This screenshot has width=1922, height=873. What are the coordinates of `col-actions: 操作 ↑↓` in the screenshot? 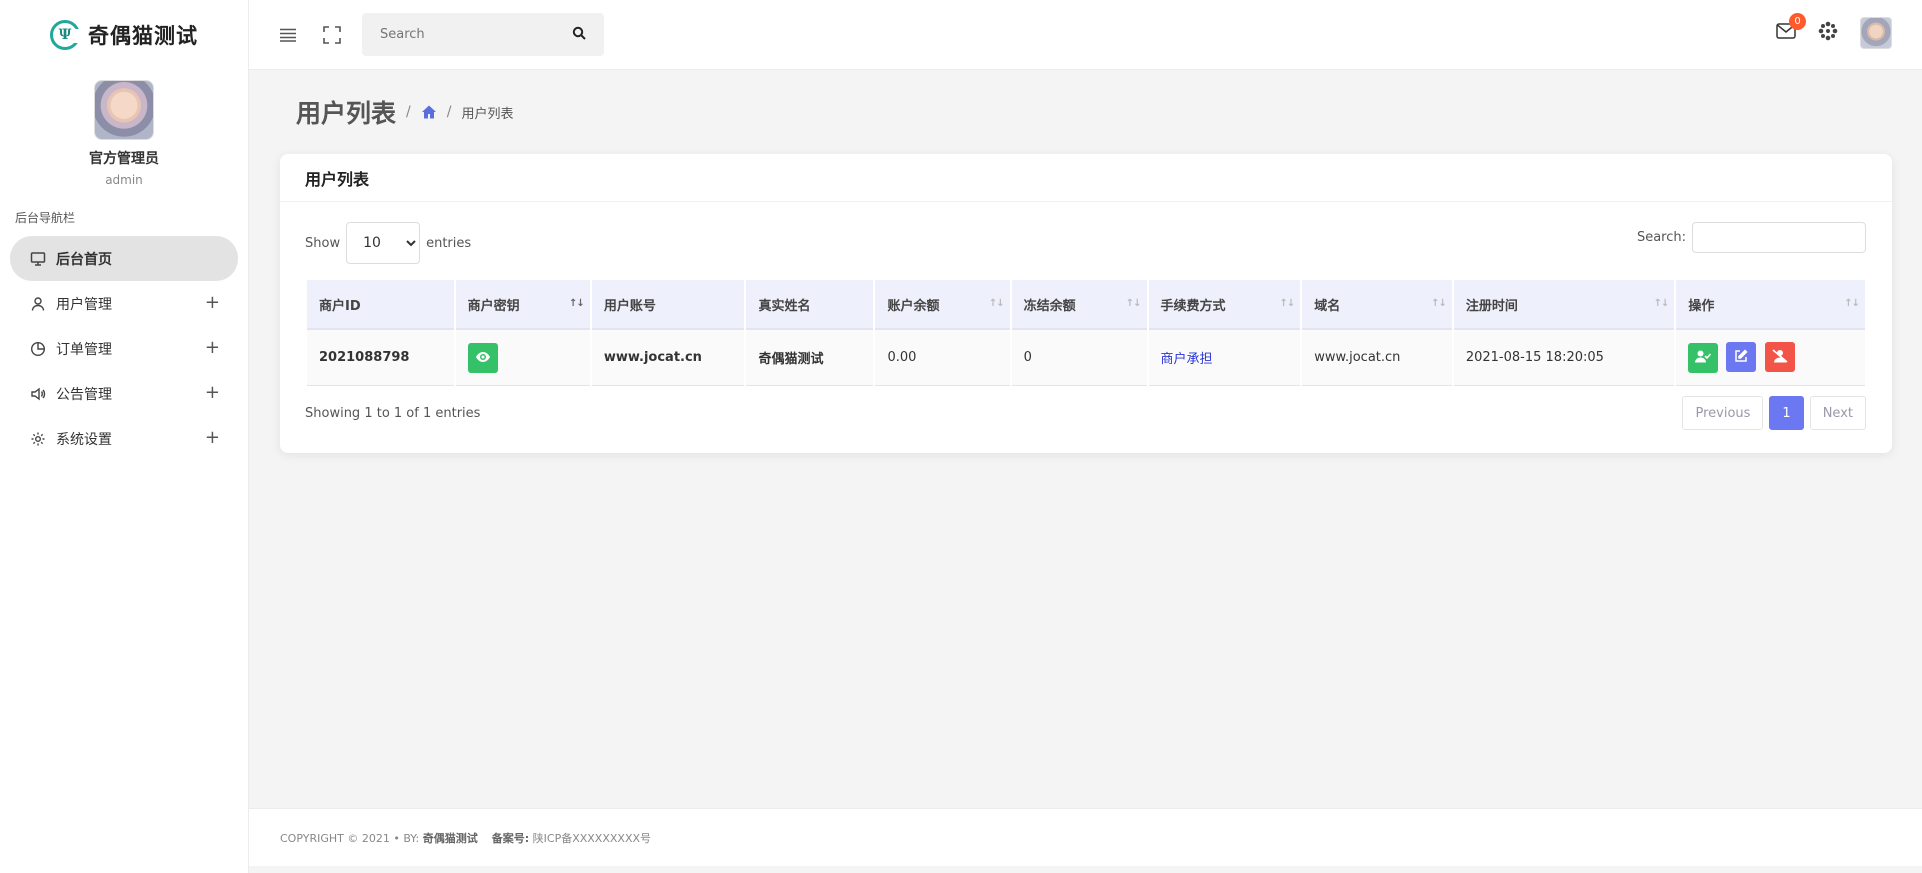 It's located at (1770, 305).